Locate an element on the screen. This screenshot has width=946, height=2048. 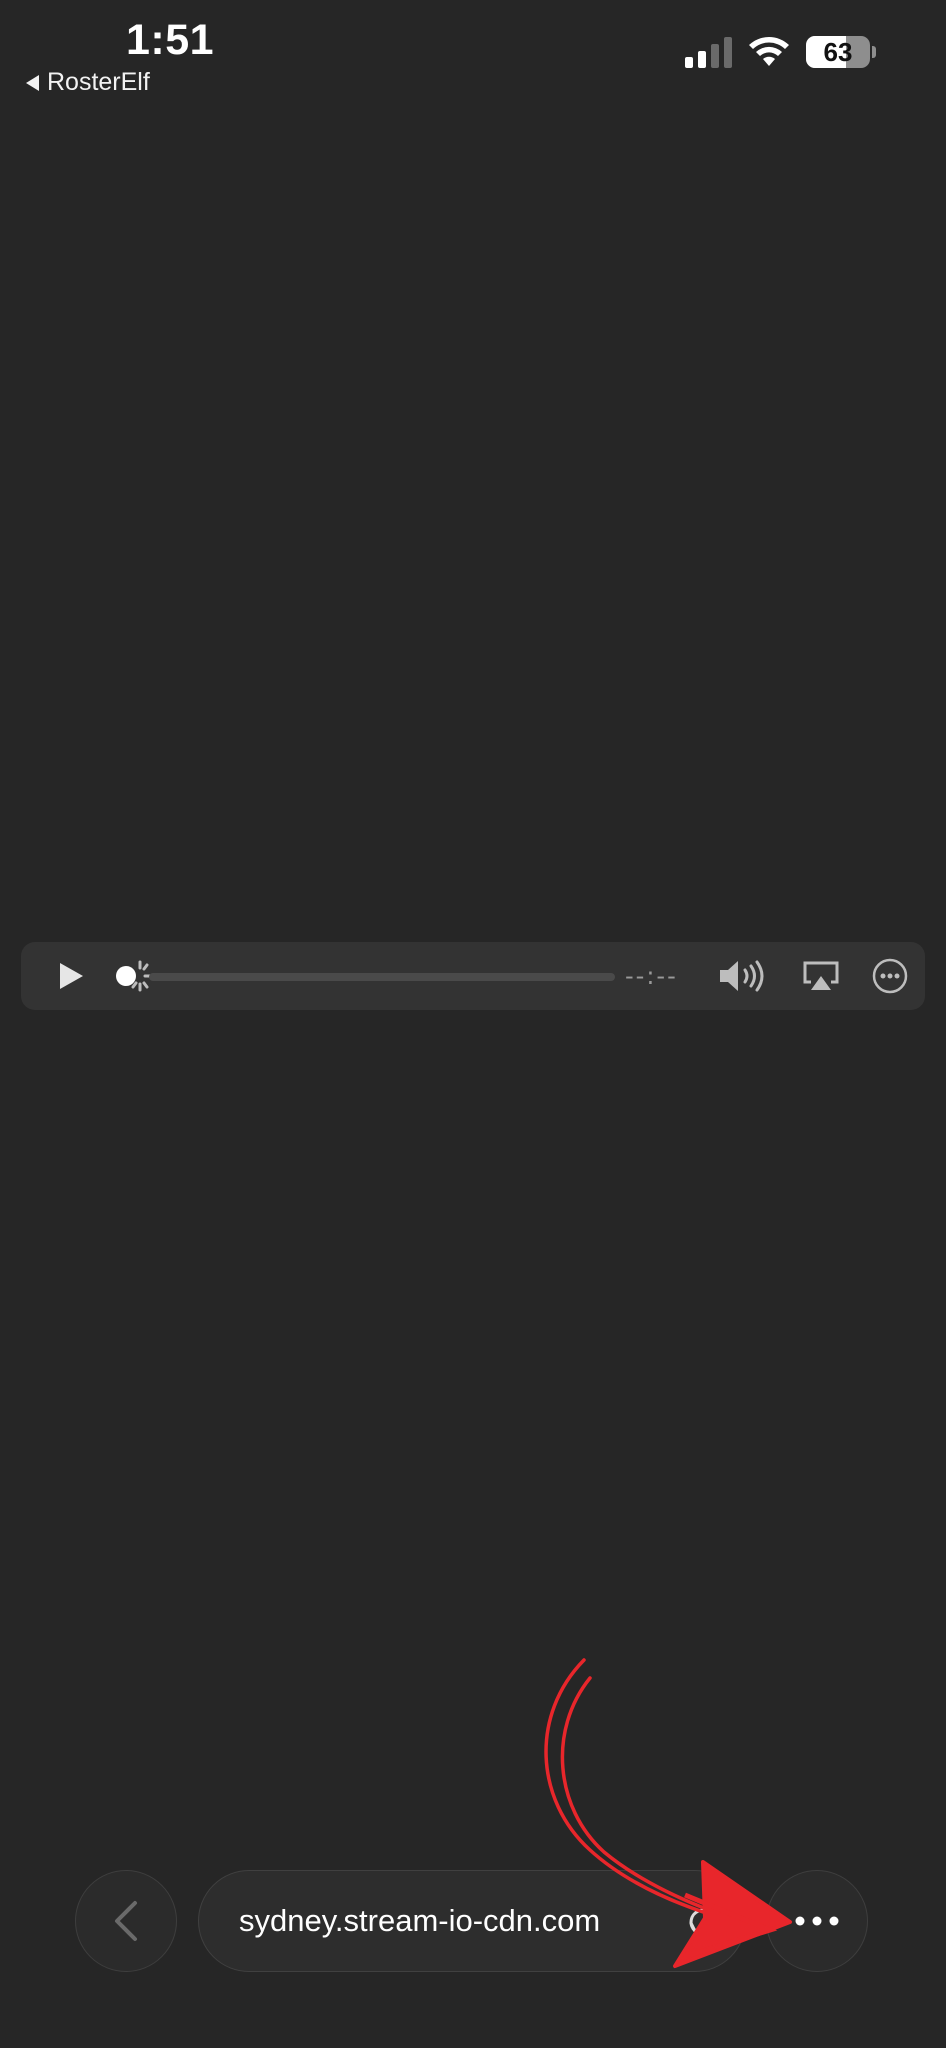
ellipsis-icon is located at coordinates (817, 1921).